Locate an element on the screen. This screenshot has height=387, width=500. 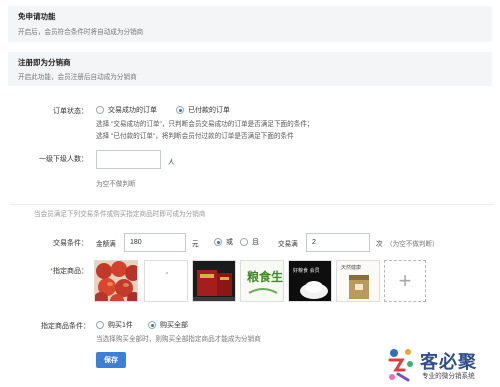
order-status-option-success-label: 交易成功的订单 is located at coordinates (132, 110).